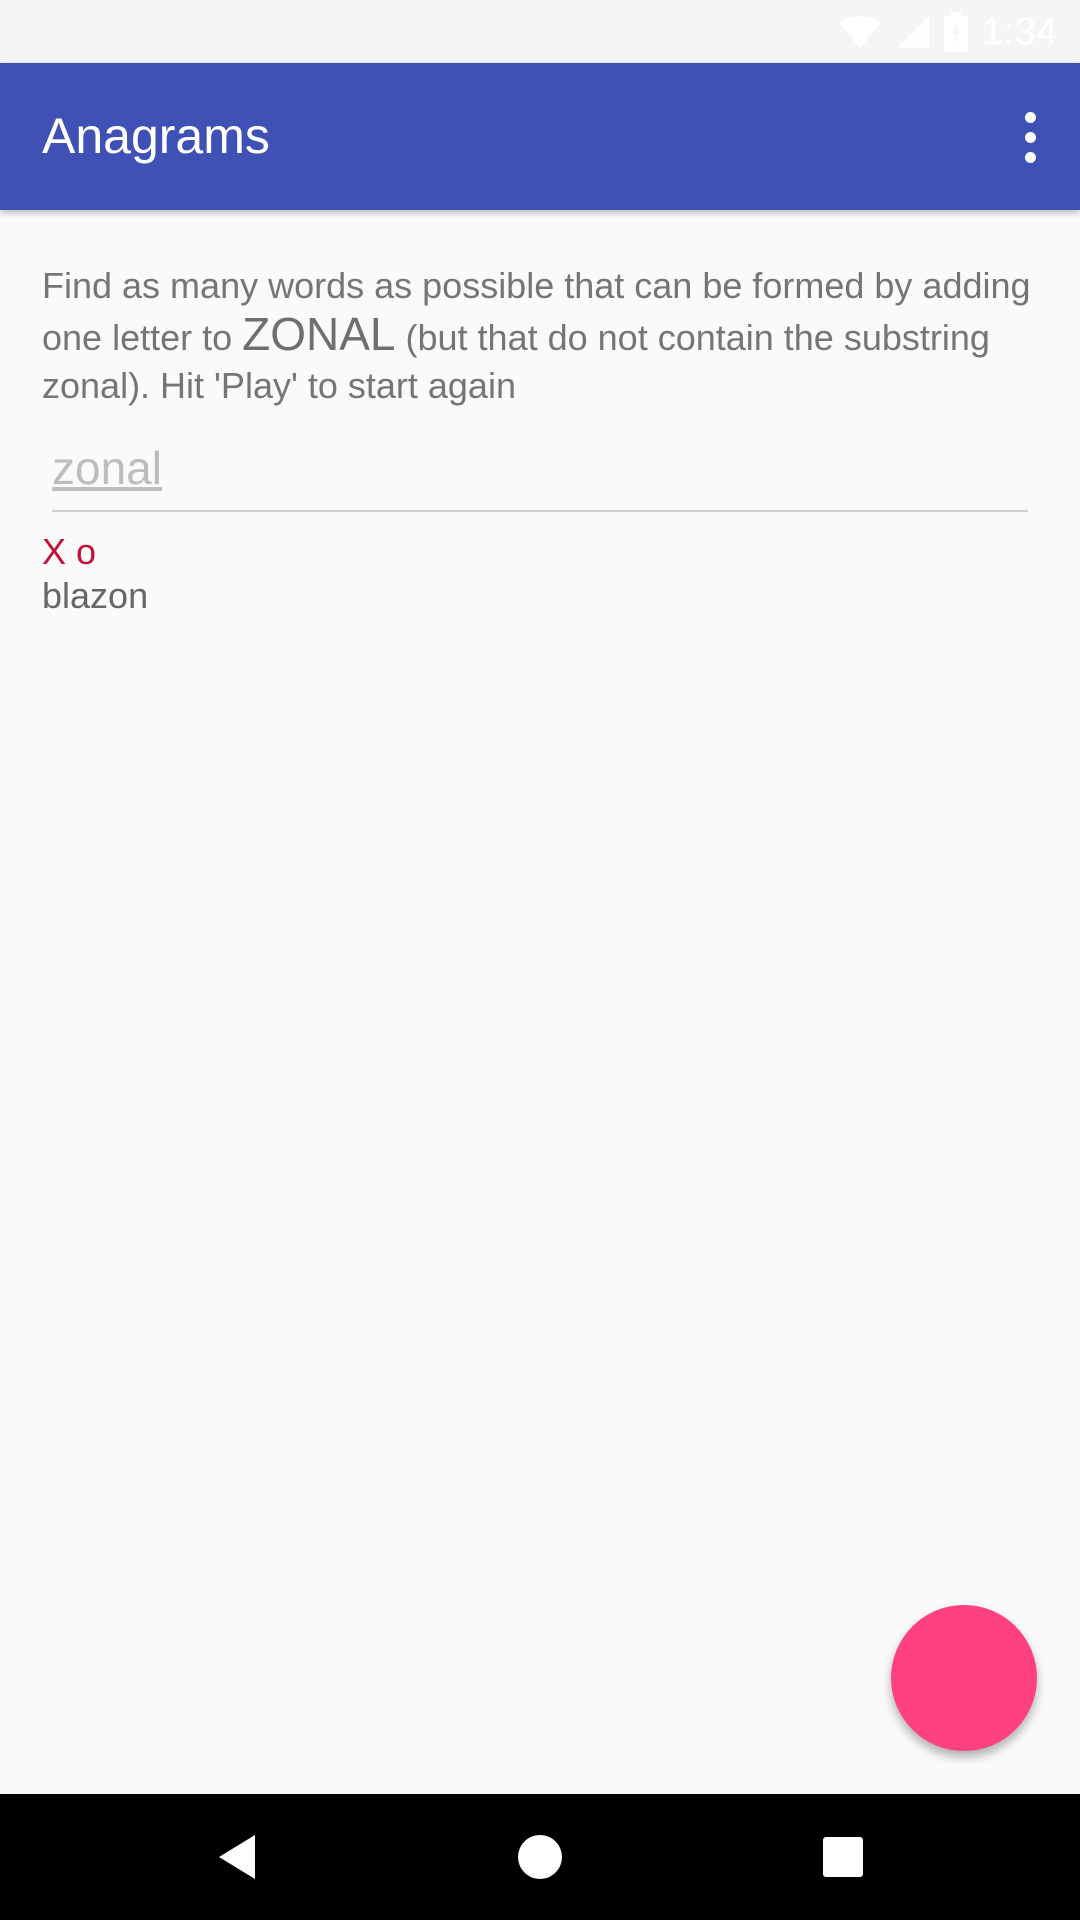 This screenshot has height=1920, width=1080. I want to click on back-button, so click(237, 1857).